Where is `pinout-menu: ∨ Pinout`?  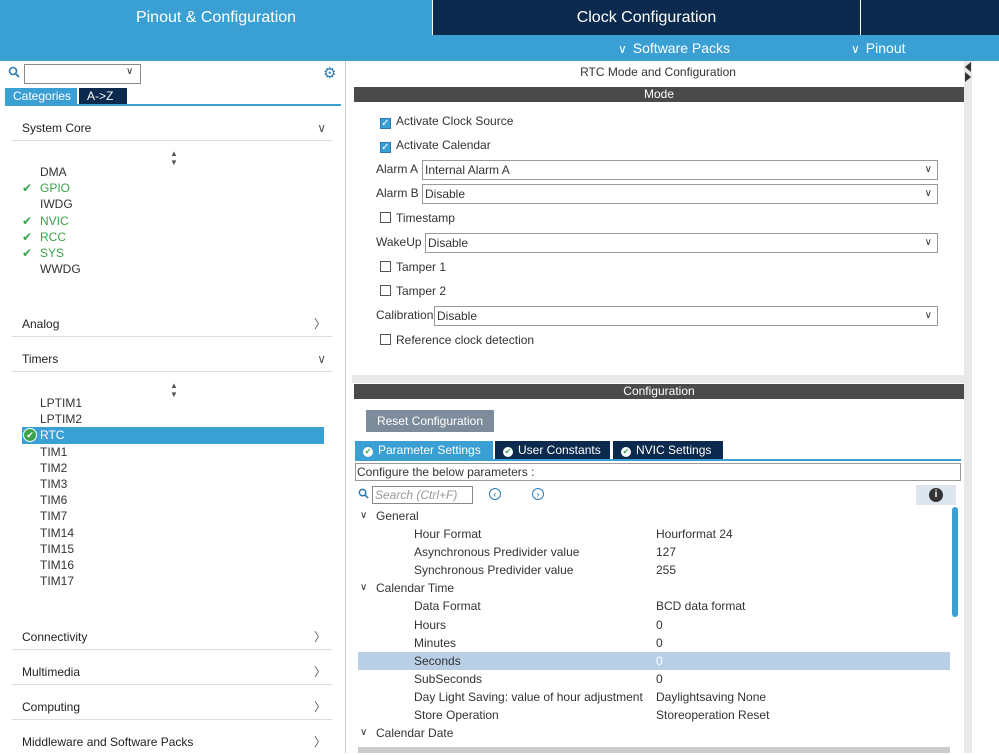 pinout-menu: ∨ Pinout is located at coordinates (878, 48).